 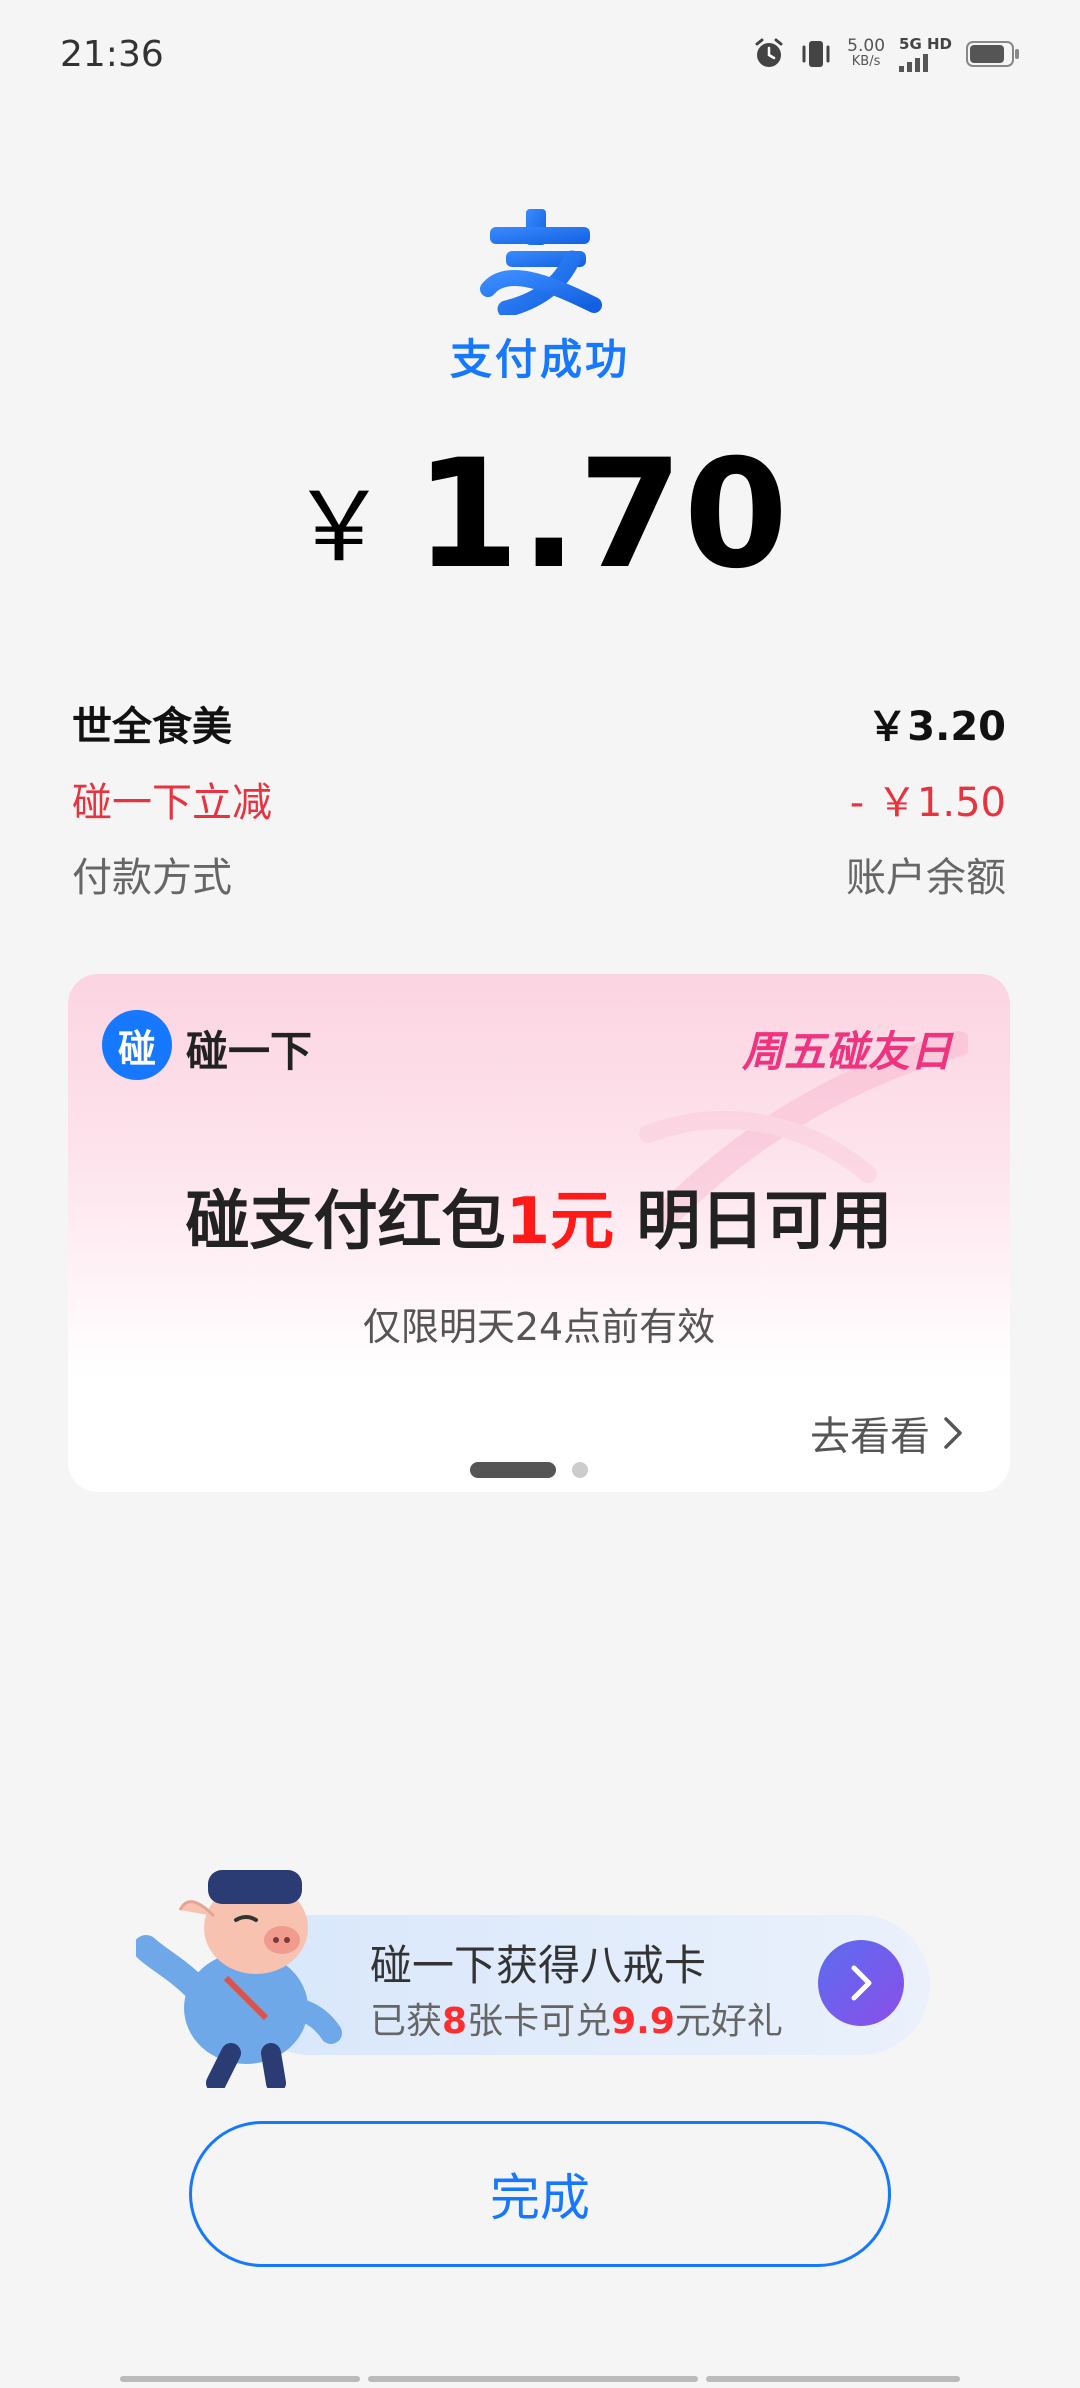 I want to click on banner-sub-mid: 张卡可兑, so click(x=539, y=2021).